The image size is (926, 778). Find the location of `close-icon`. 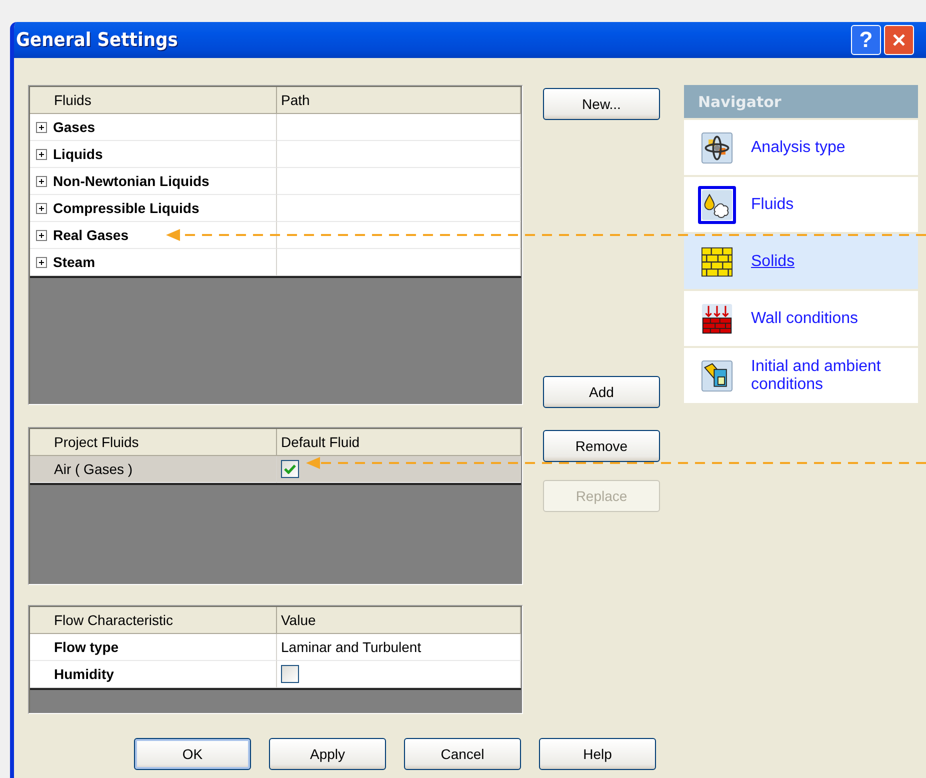

close-icon is located at coordinates (899, 40).